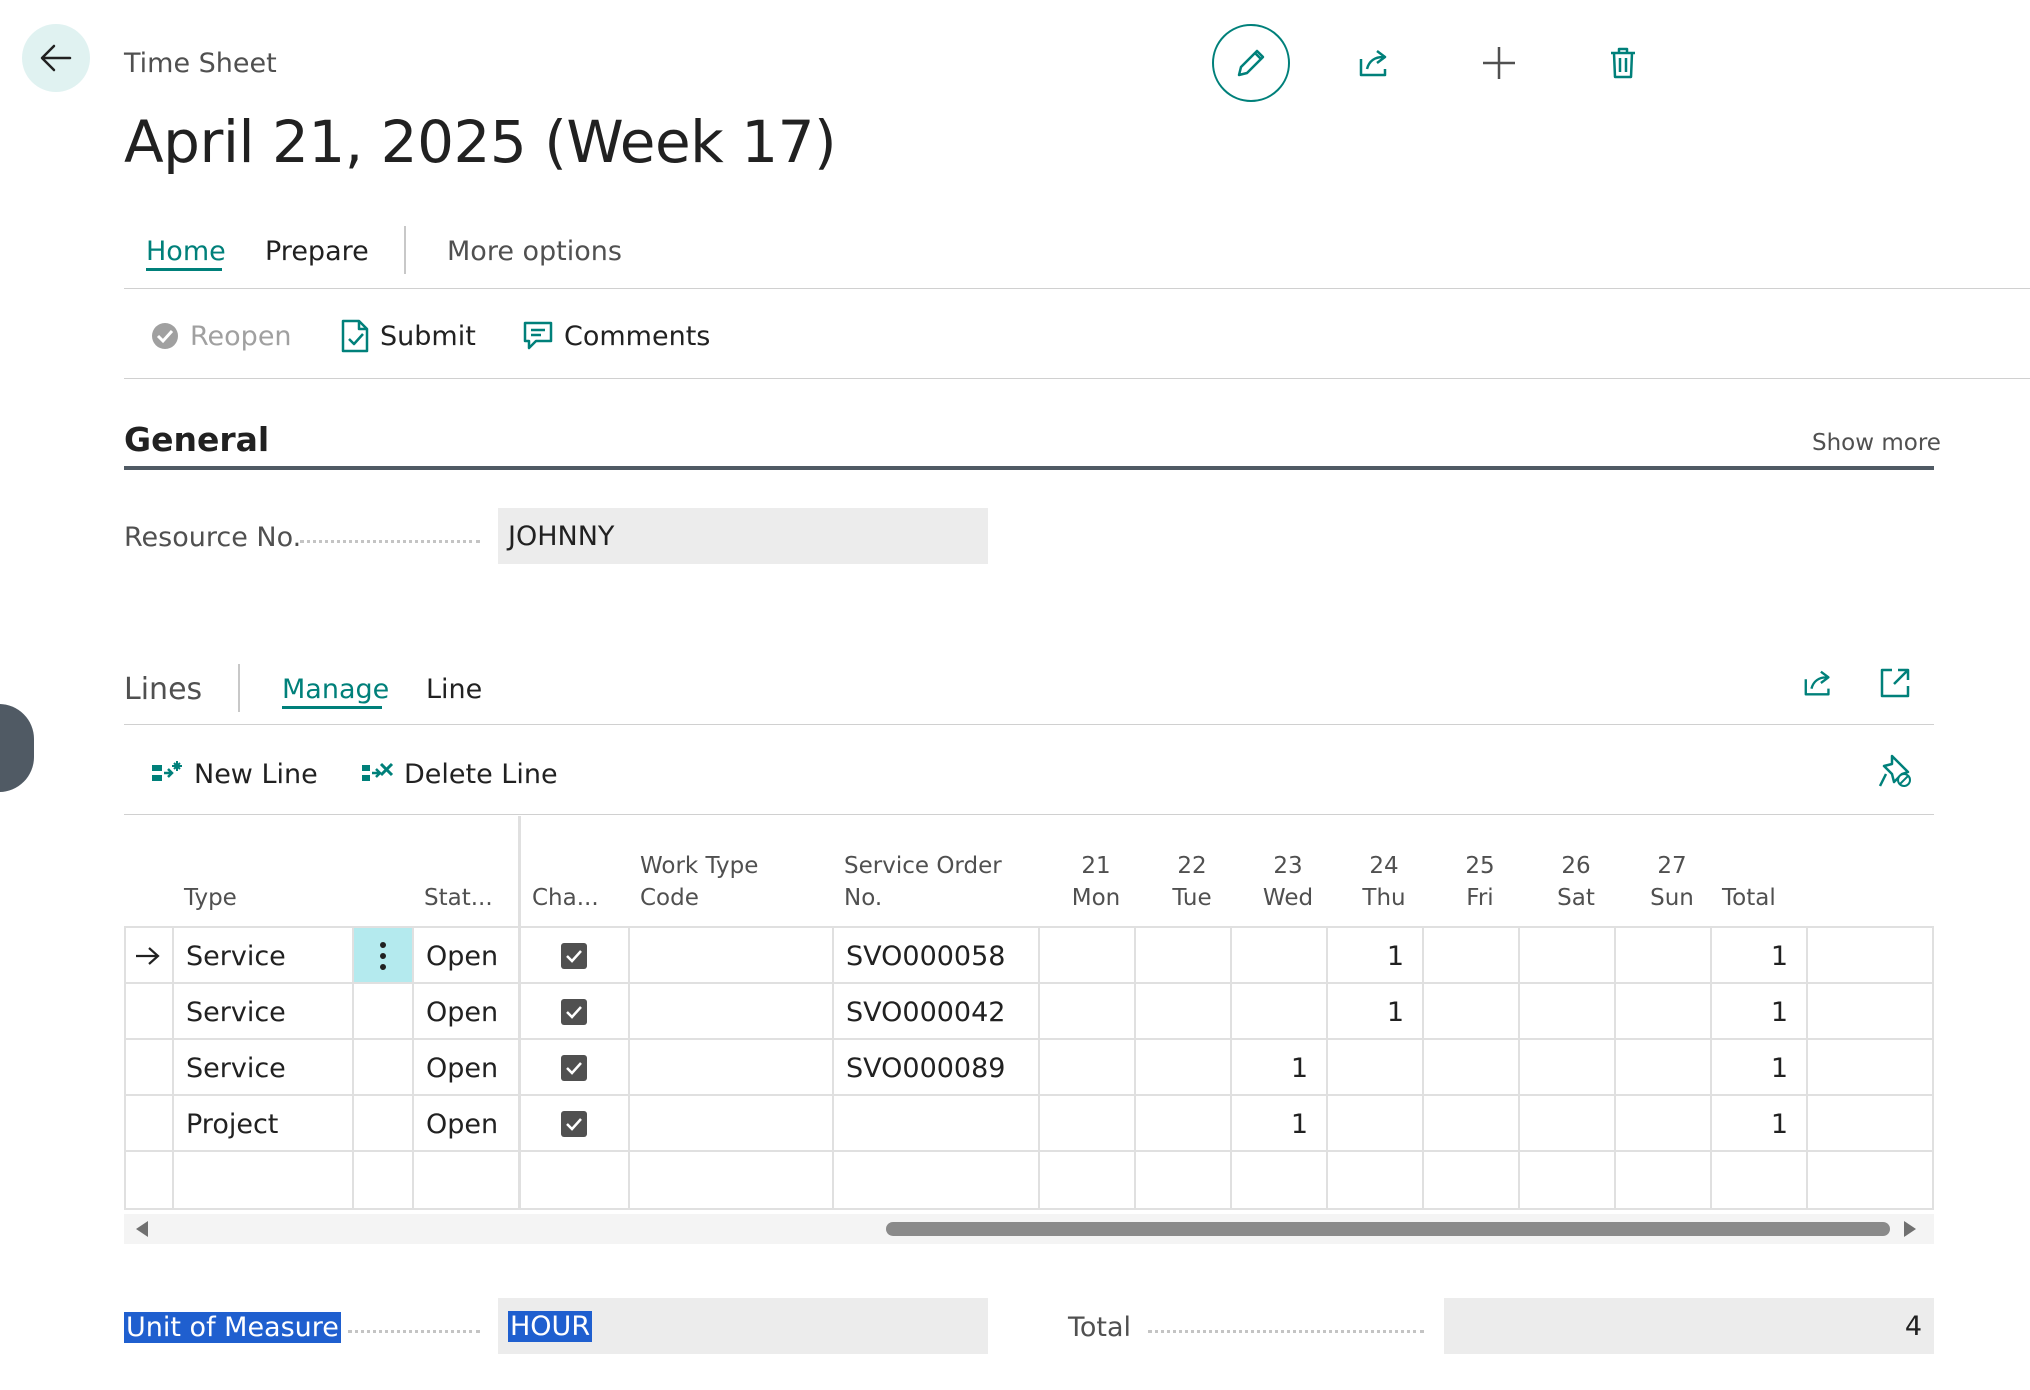 The height and width of the screenshot is (1390, 2030). I want to click on table-row: Service Open SVO000042 1 1, so click(1029, 1011).